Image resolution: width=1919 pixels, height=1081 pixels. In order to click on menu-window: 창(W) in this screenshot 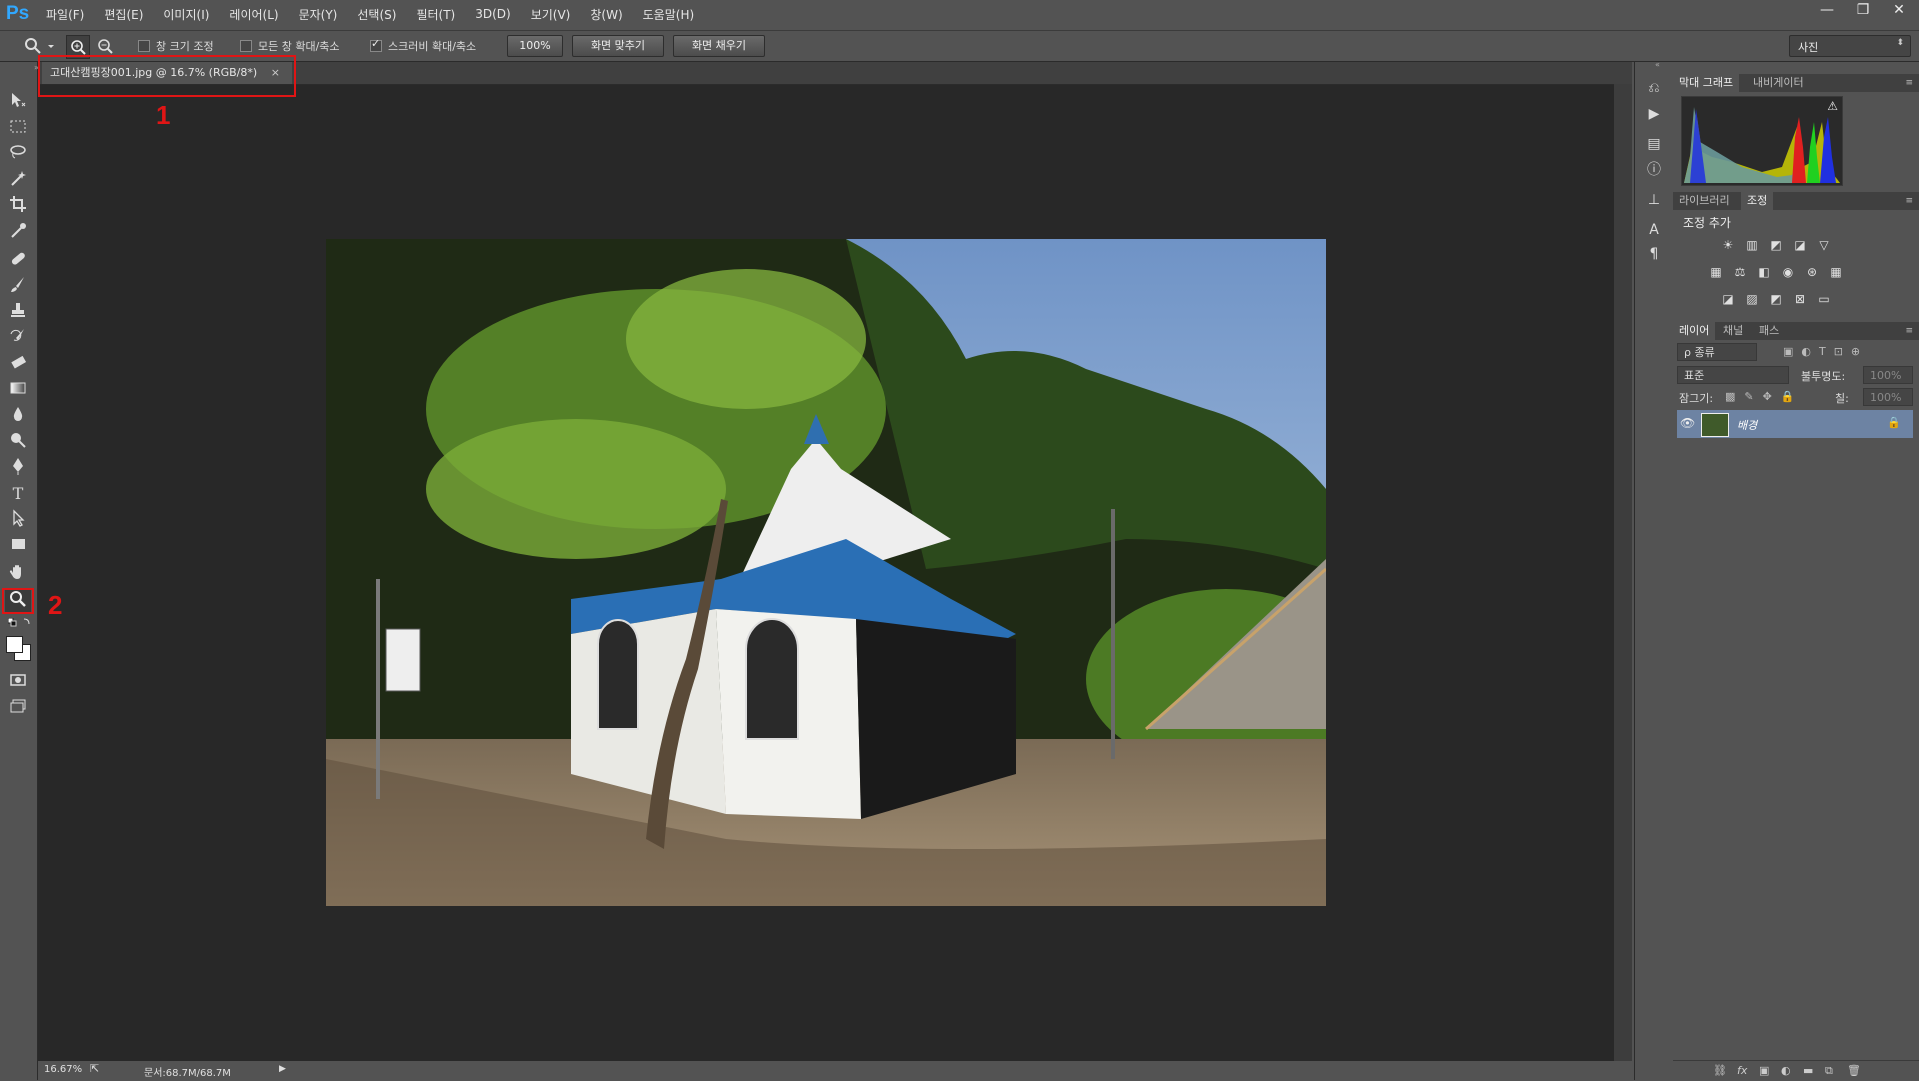, I will do `click(606, 14)`.